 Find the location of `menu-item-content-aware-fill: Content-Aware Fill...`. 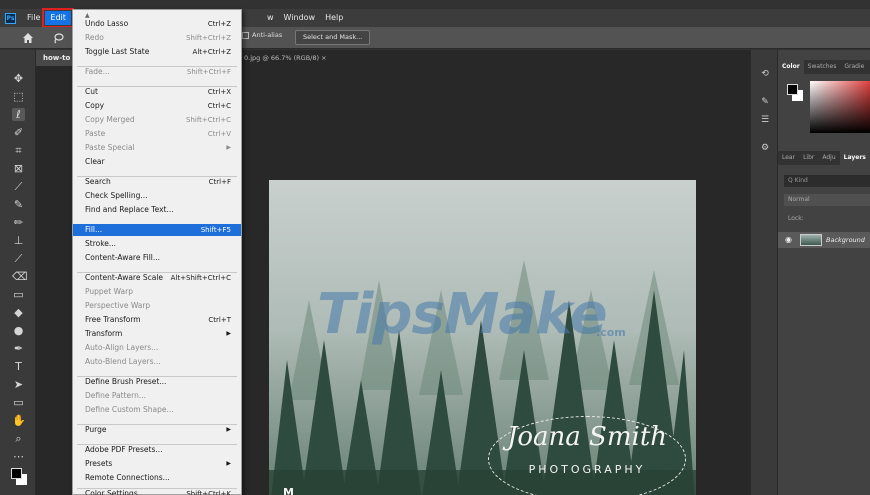

menu-item-content-aware-fill: Content-Aware Fill... is located at coordinates (157, 258).